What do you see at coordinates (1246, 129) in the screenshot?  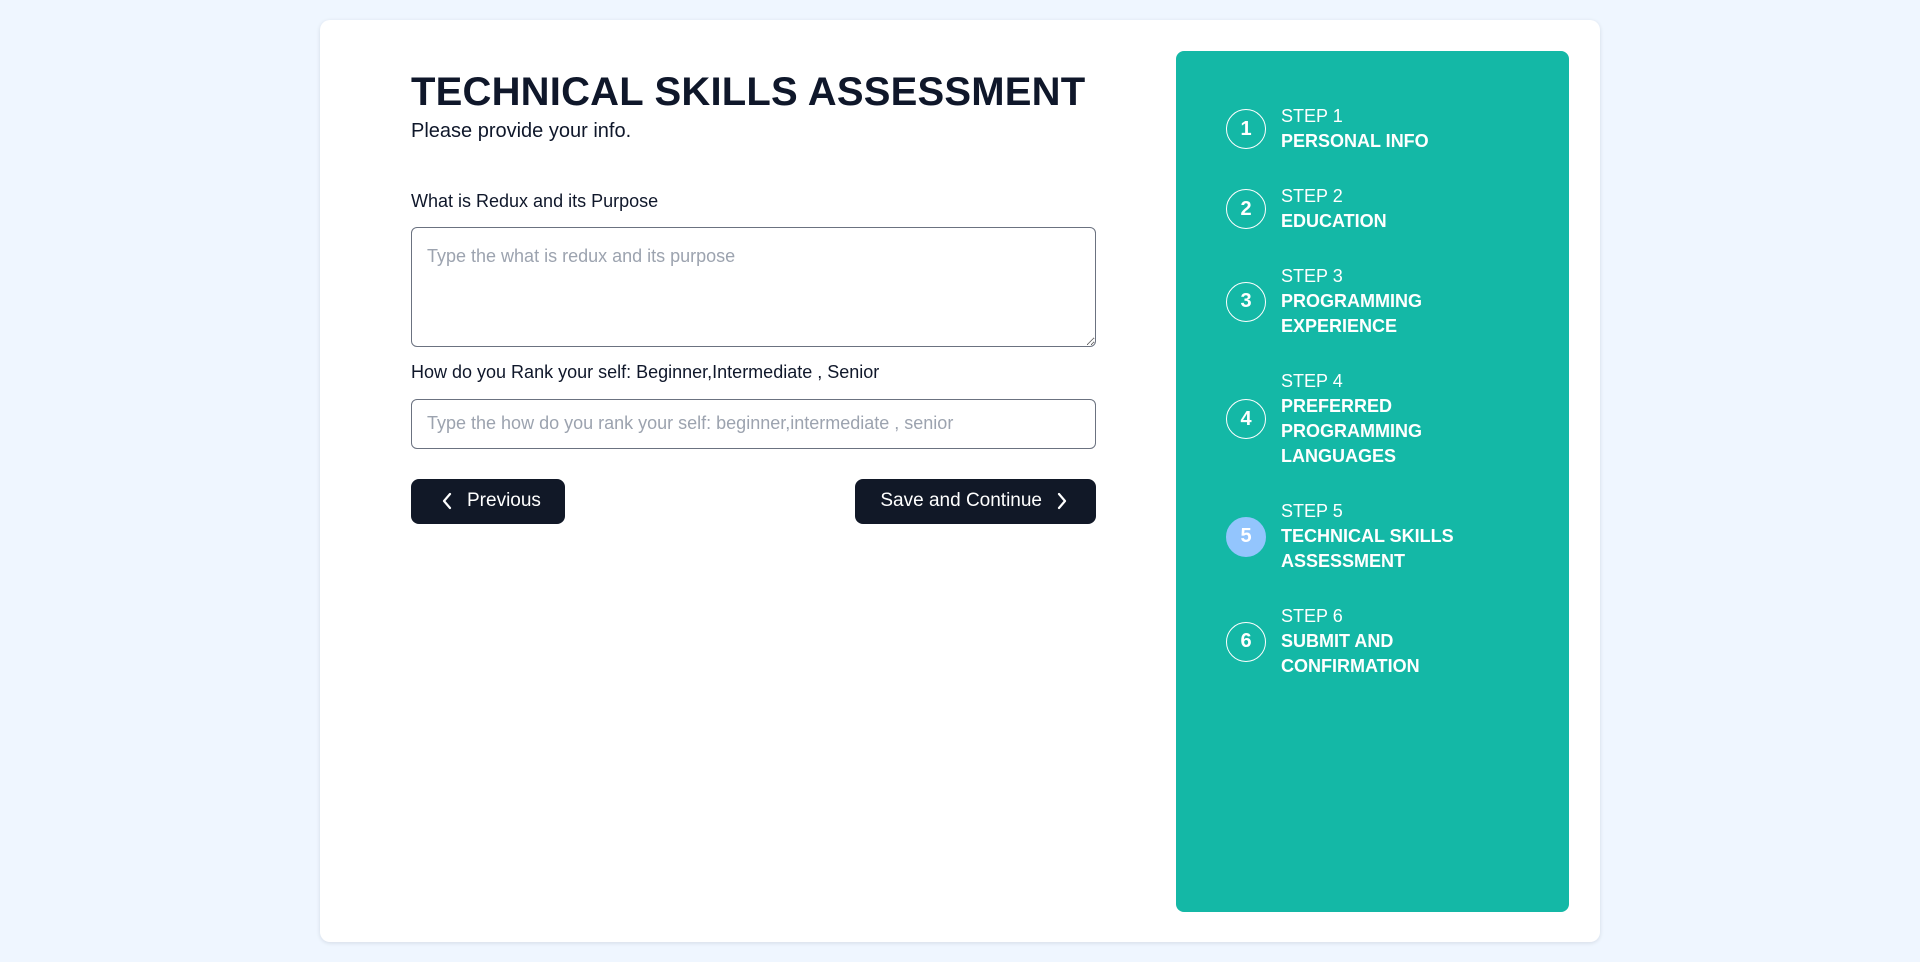 I see `step-number-badge: 1` at bounding box center [1246, 129].